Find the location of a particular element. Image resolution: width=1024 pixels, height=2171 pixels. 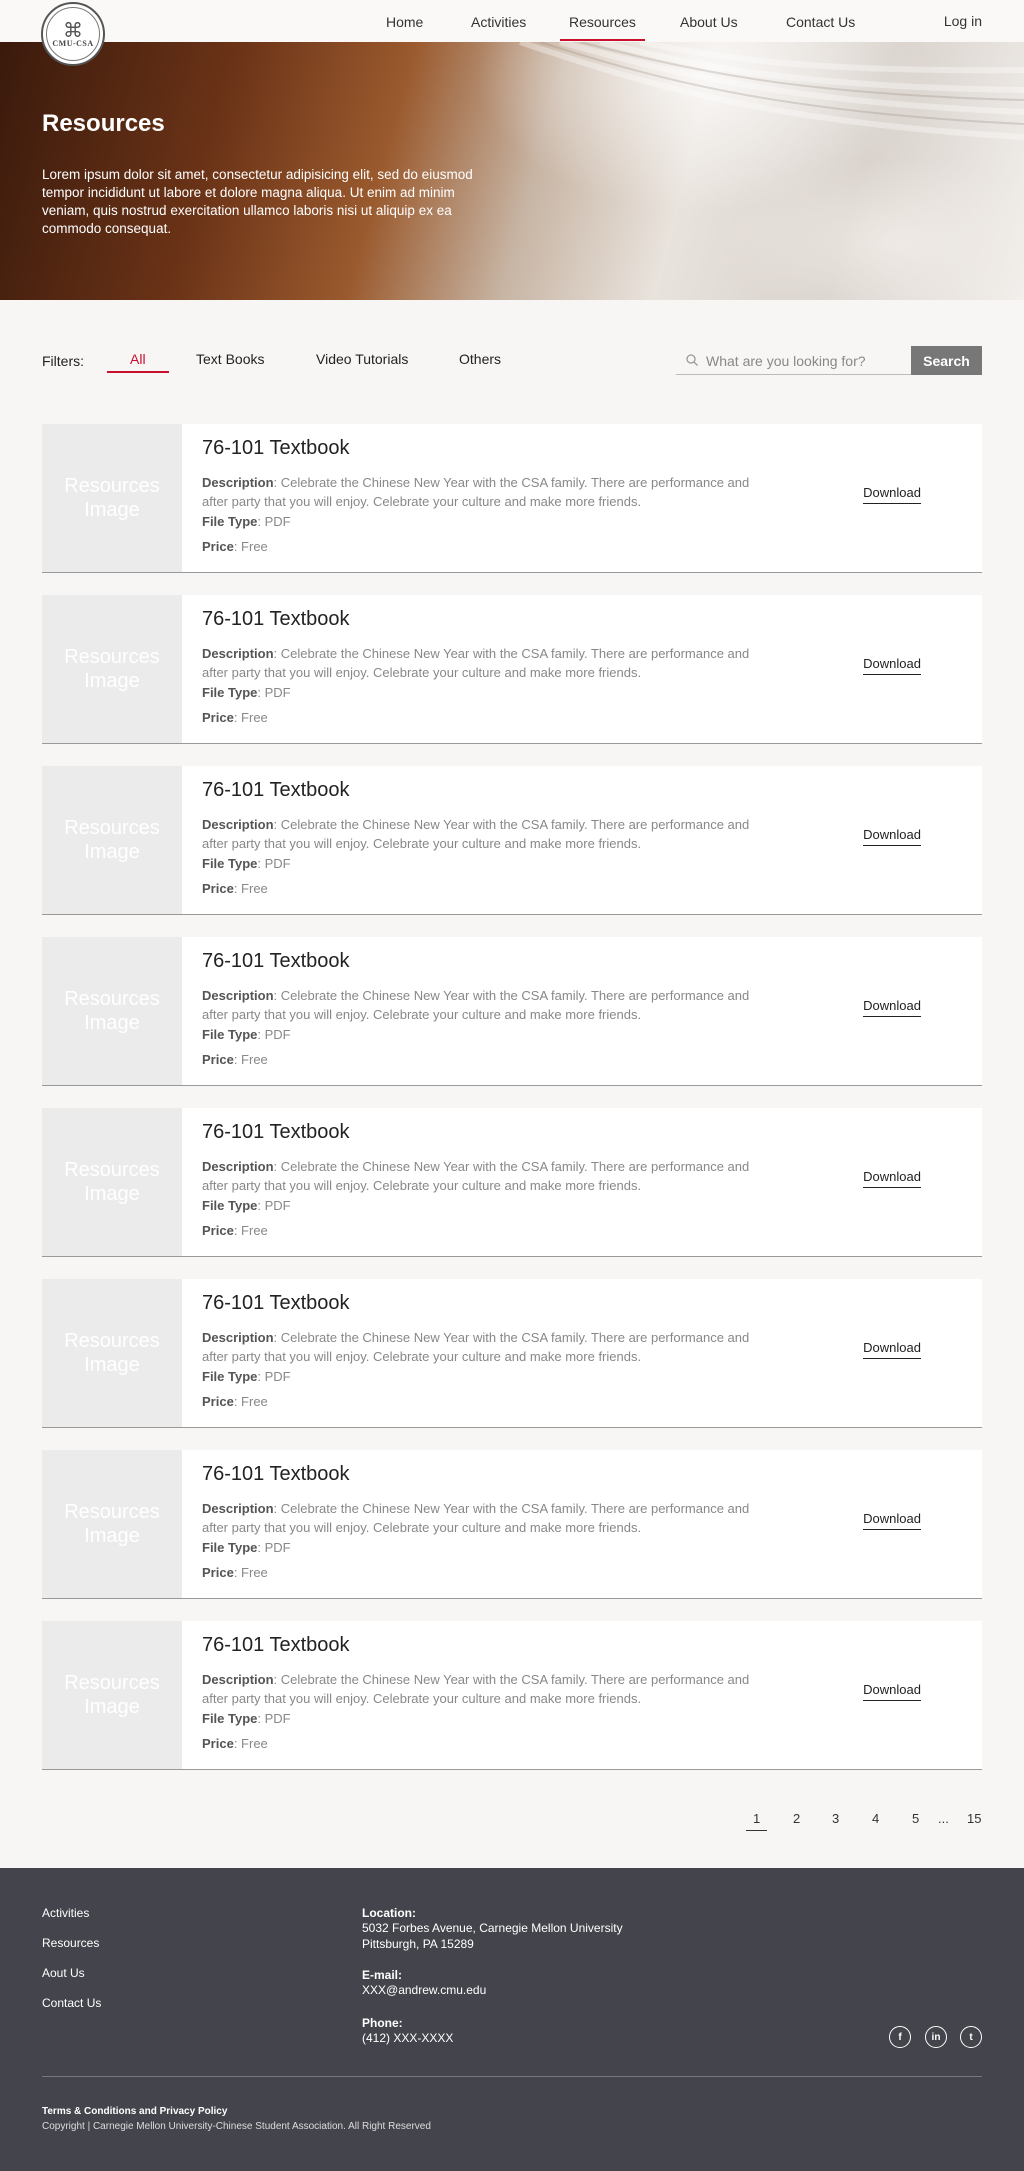

login-link: Log in is located at coordinates (963, 21).